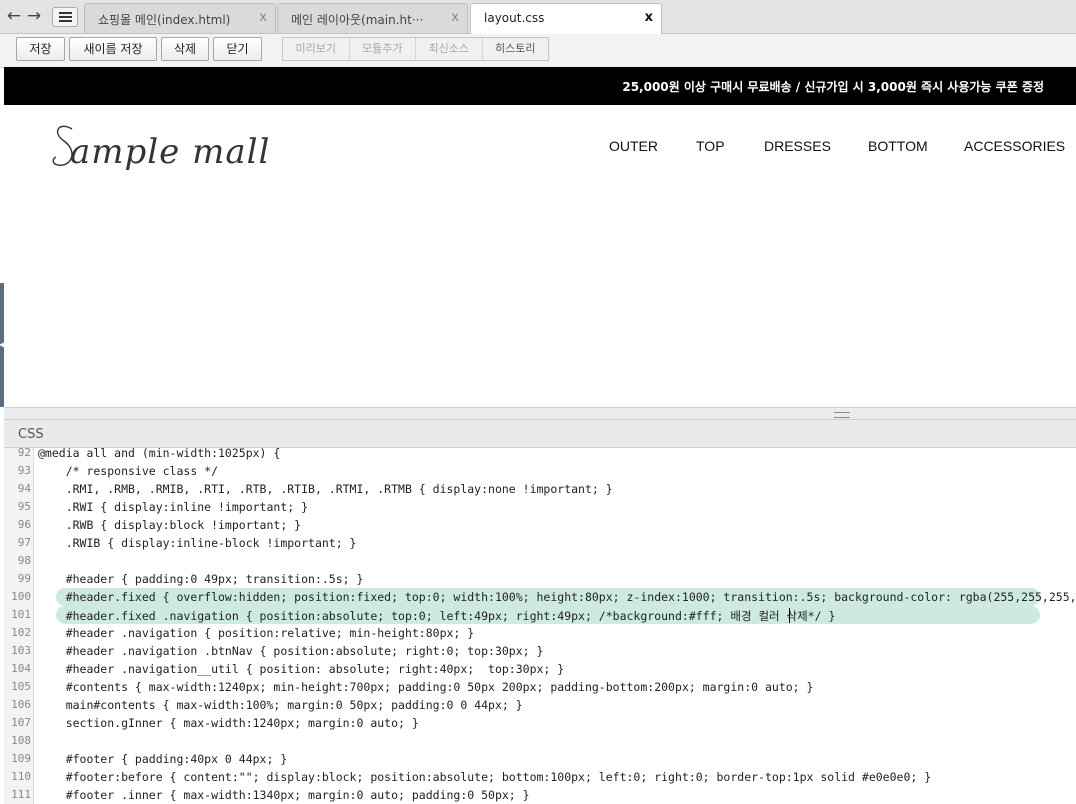  What do you see at coordinates (170, 152) in the screenshot?
I see `svg-text: ample mall` at bounding box center [170, 152].